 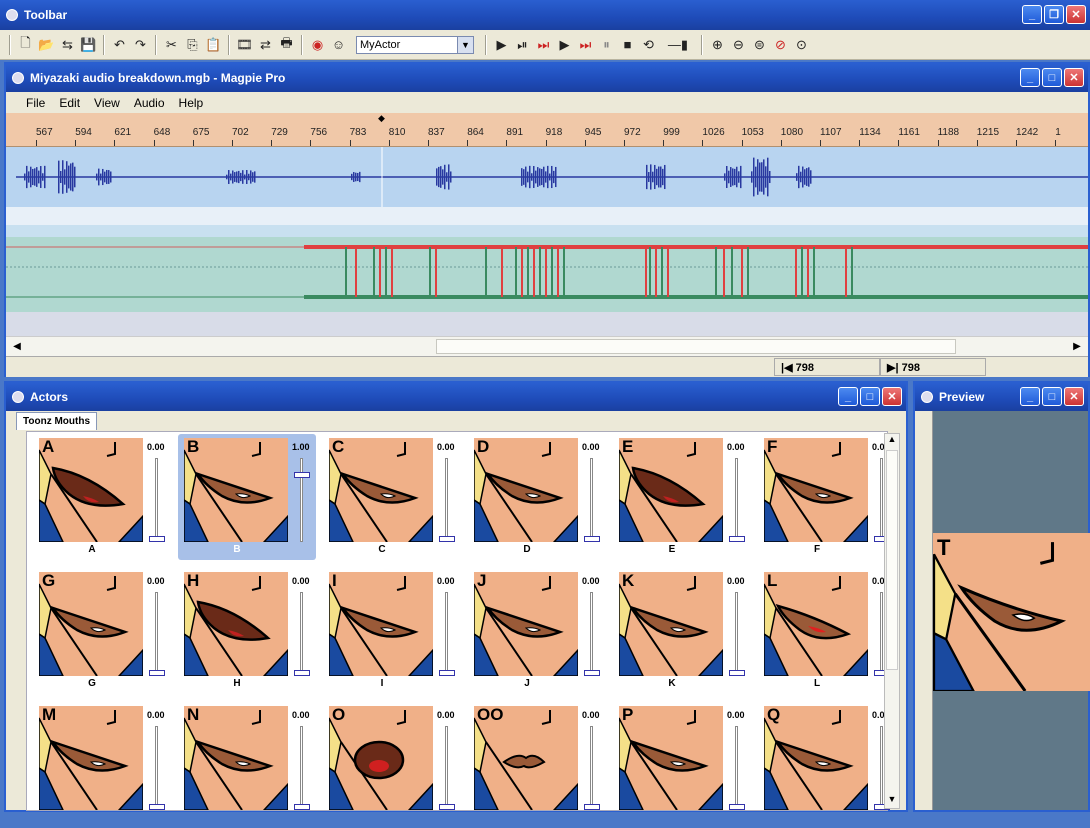 I want to click on play-from-start-icon: ⏯, so click(x=522, y=45).